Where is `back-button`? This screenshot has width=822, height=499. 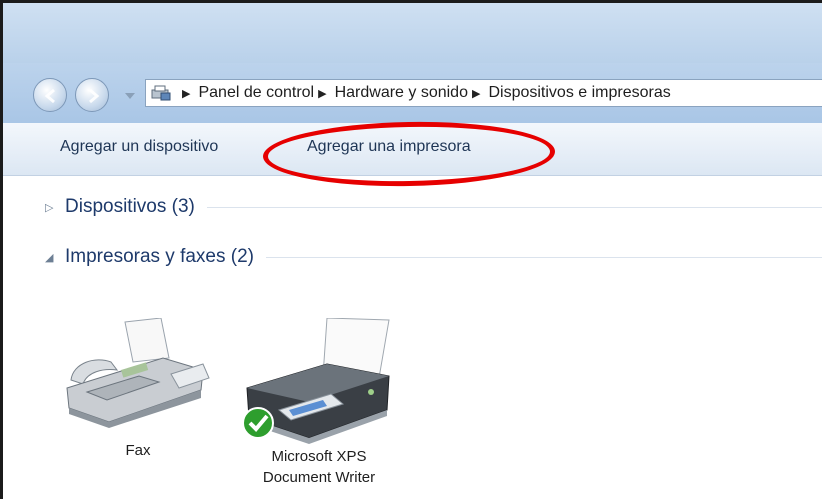 back-button is located at coordinates (50, 95).